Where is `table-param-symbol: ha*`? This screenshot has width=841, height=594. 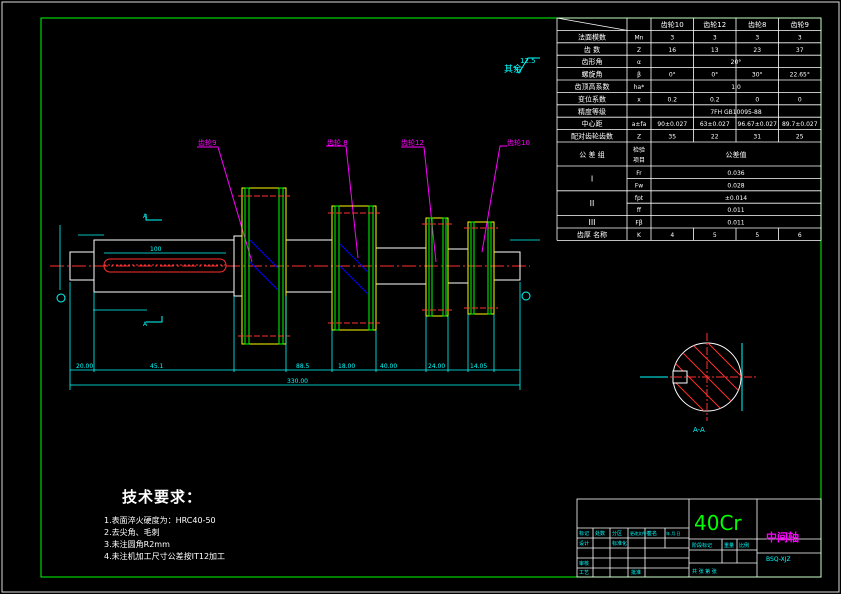
table-param-symbol: ha* is located at coordinates (639, 87).